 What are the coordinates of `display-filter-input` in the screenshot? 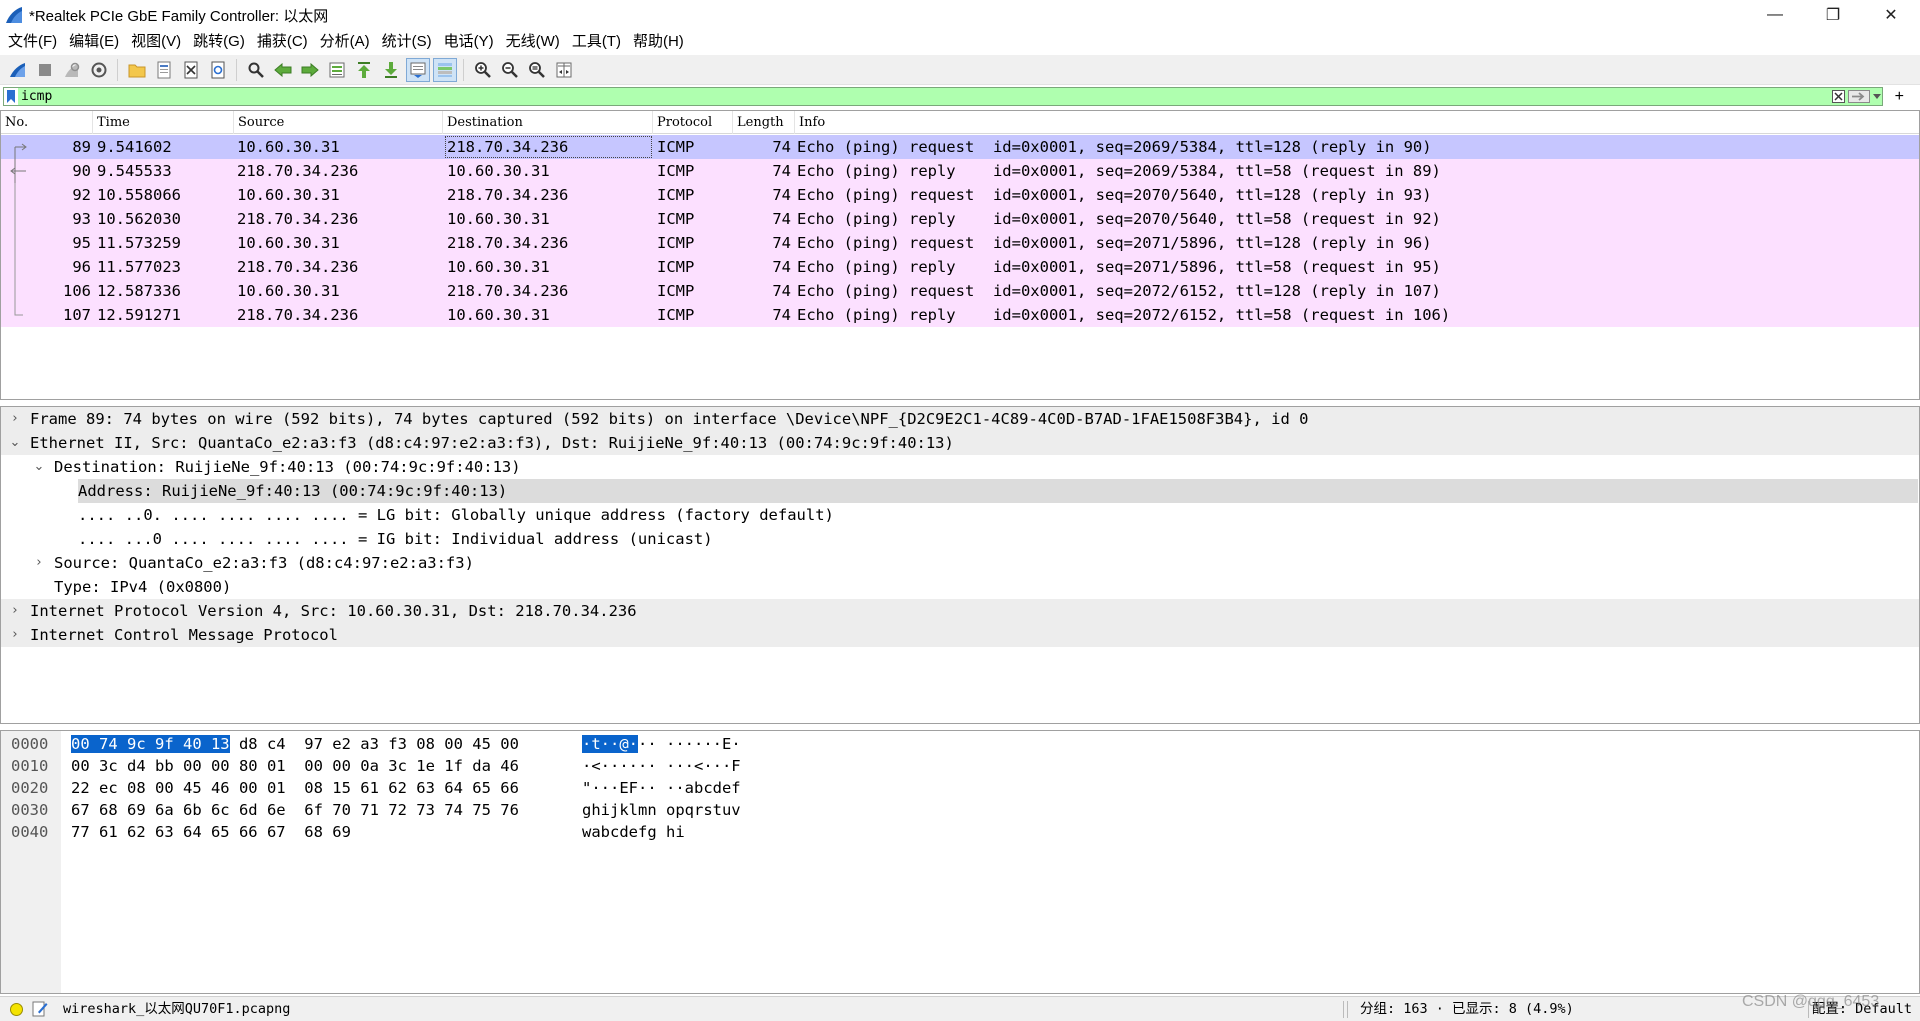 It's located at (908, 96).